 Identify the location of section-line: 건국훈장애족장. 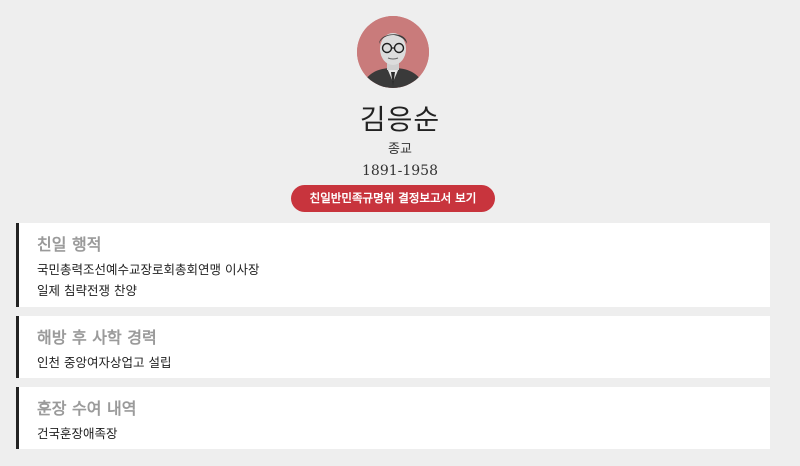
(77, 433).